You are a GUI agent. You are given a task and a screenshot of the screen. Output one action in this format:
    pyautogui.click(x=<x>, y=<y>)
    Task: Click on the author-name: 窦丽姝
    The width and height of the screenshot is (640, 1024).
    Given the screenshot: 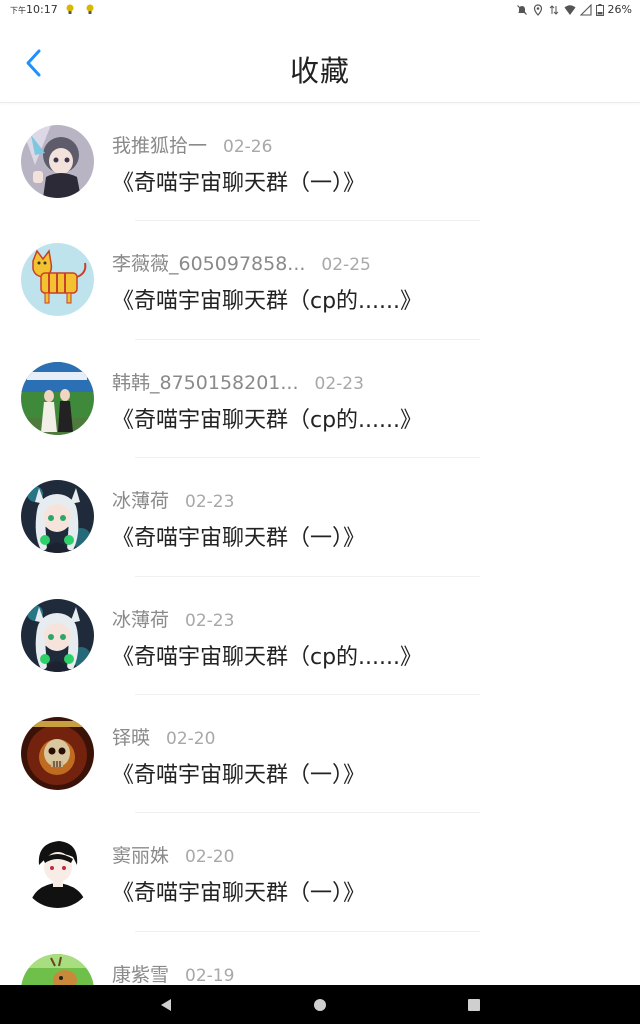 What is the action you would take?
    pyautogui.click(x=140, y=854)
    